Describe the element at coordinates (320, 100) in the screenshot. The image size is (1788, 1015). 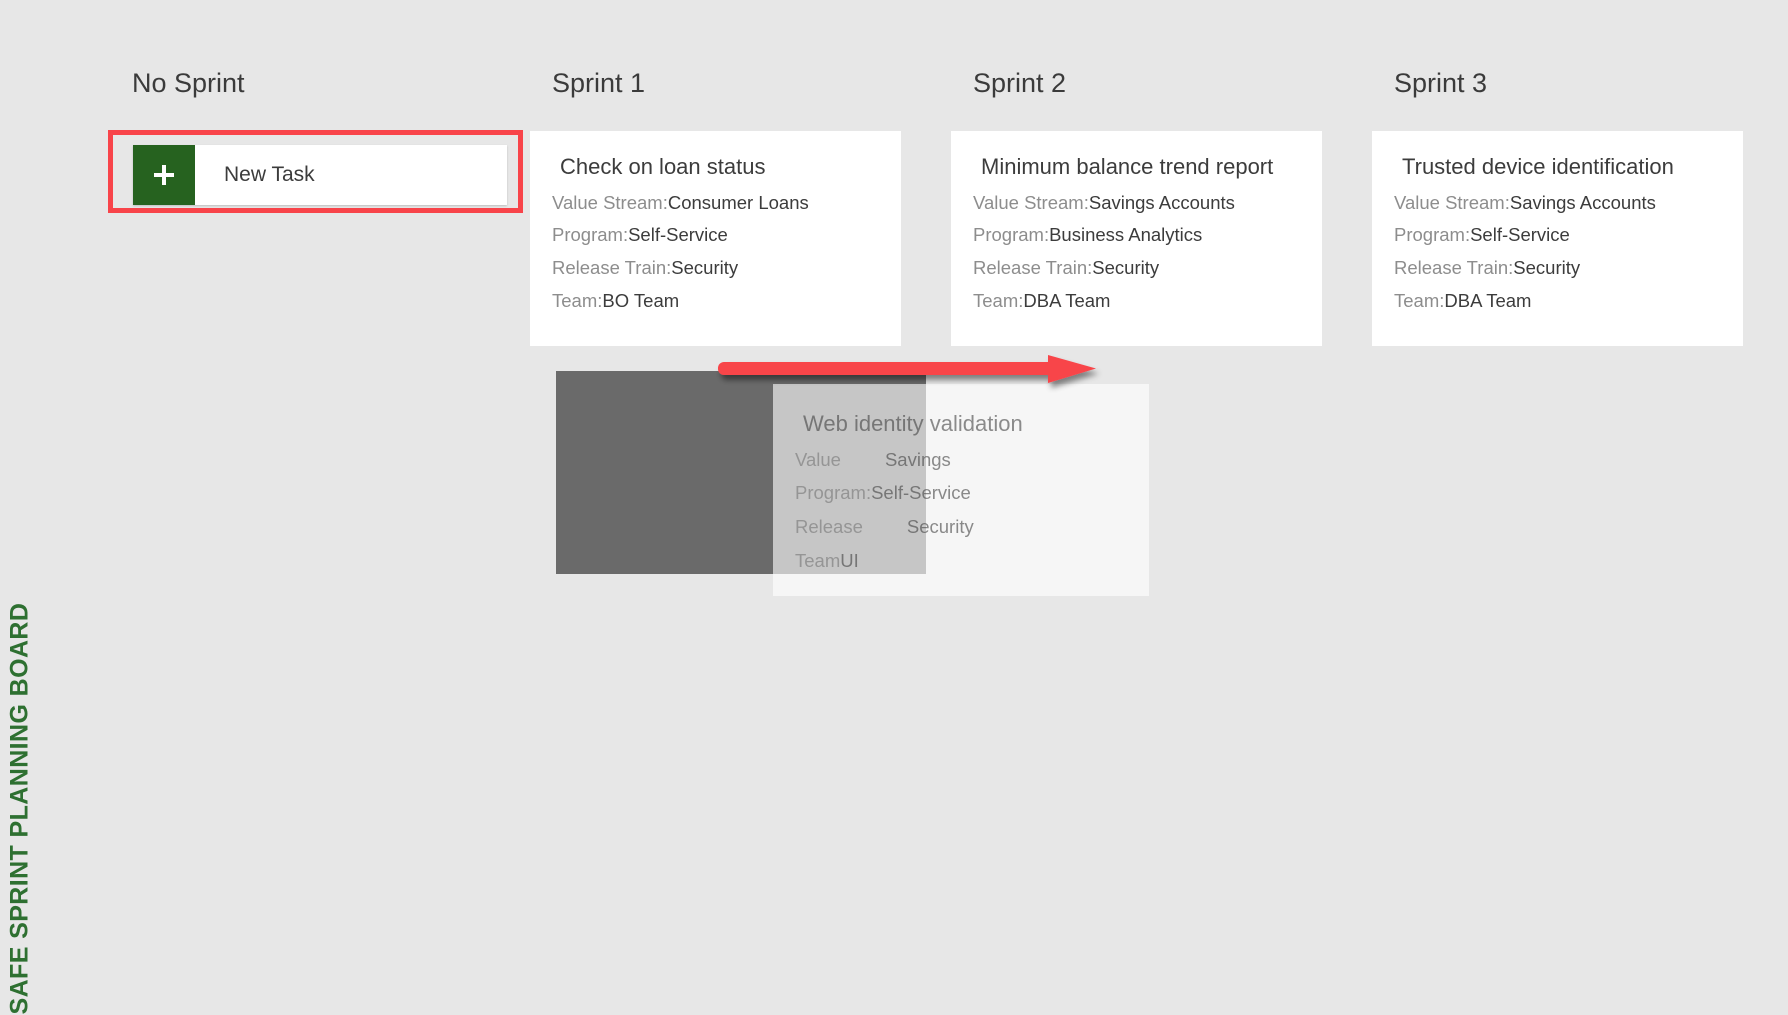
I see `board-column-no-sprint: No Sprint` at that location.